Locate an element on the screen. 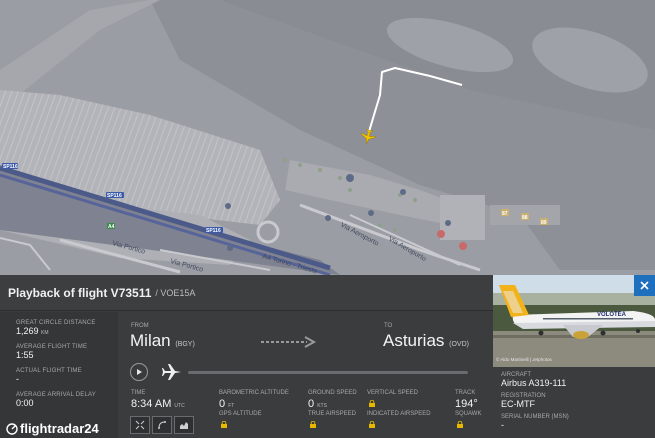 This screenshot has height=438, width=655. playback-toolbar is located at coordinates (162, 425).